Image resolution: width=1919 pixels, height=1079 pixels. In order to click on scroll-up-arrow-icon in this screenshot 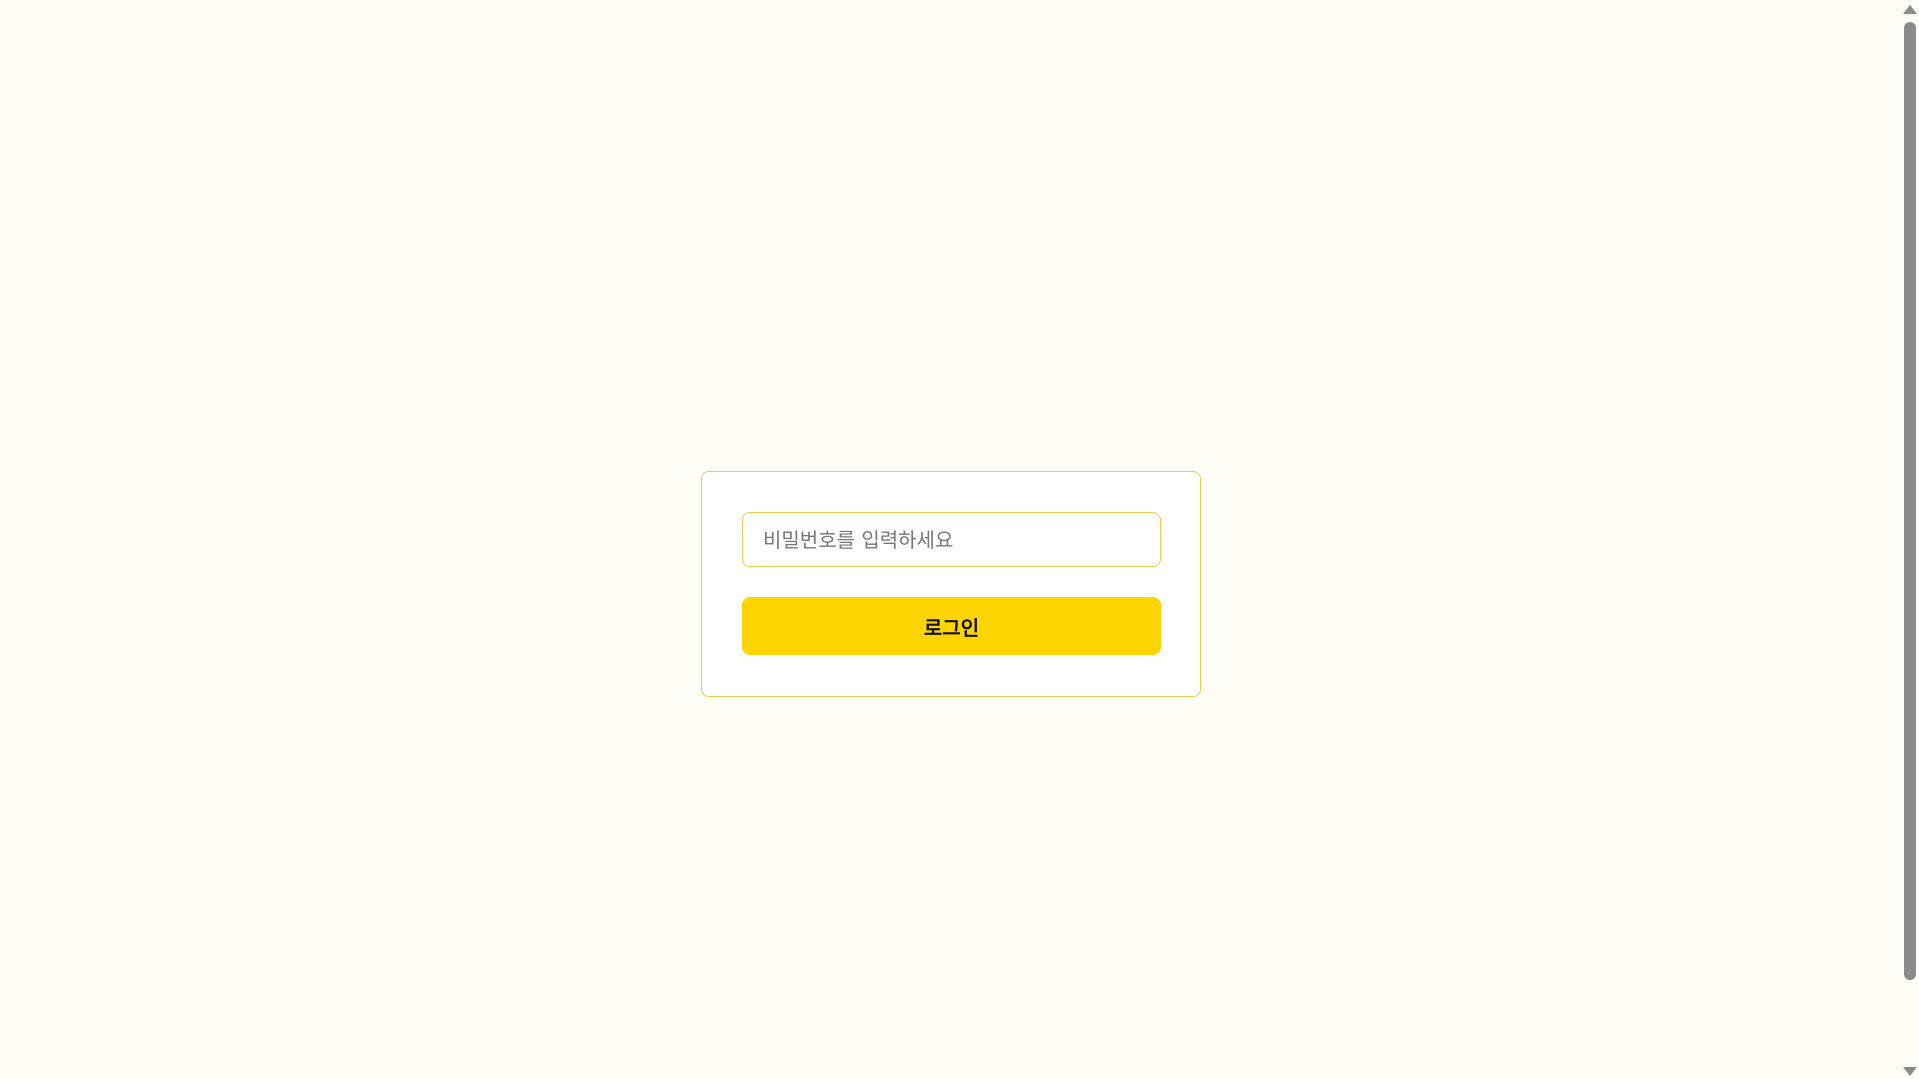, I will do `click(1910, 9)`.